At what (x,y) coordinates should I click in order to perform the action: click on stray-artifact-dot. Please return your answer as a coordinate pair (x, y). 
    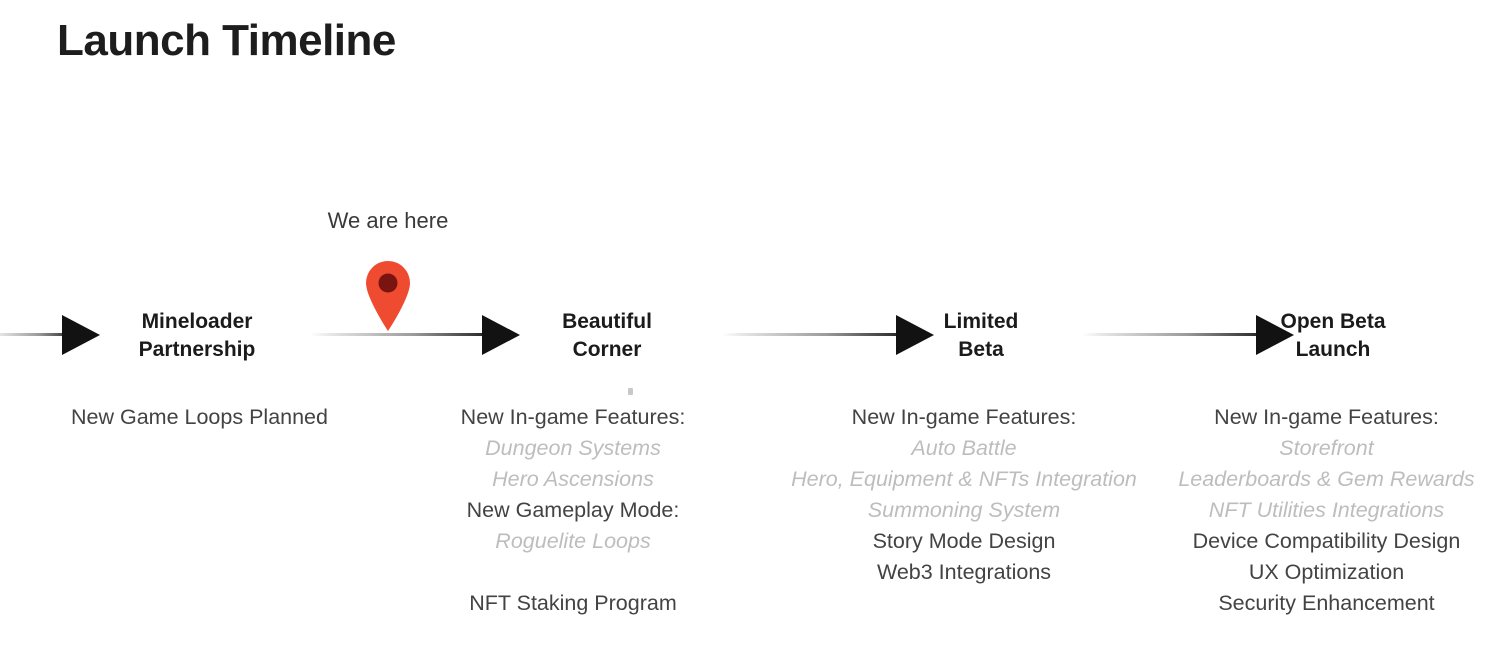
    Looking at the image, I should click on (630, 391).